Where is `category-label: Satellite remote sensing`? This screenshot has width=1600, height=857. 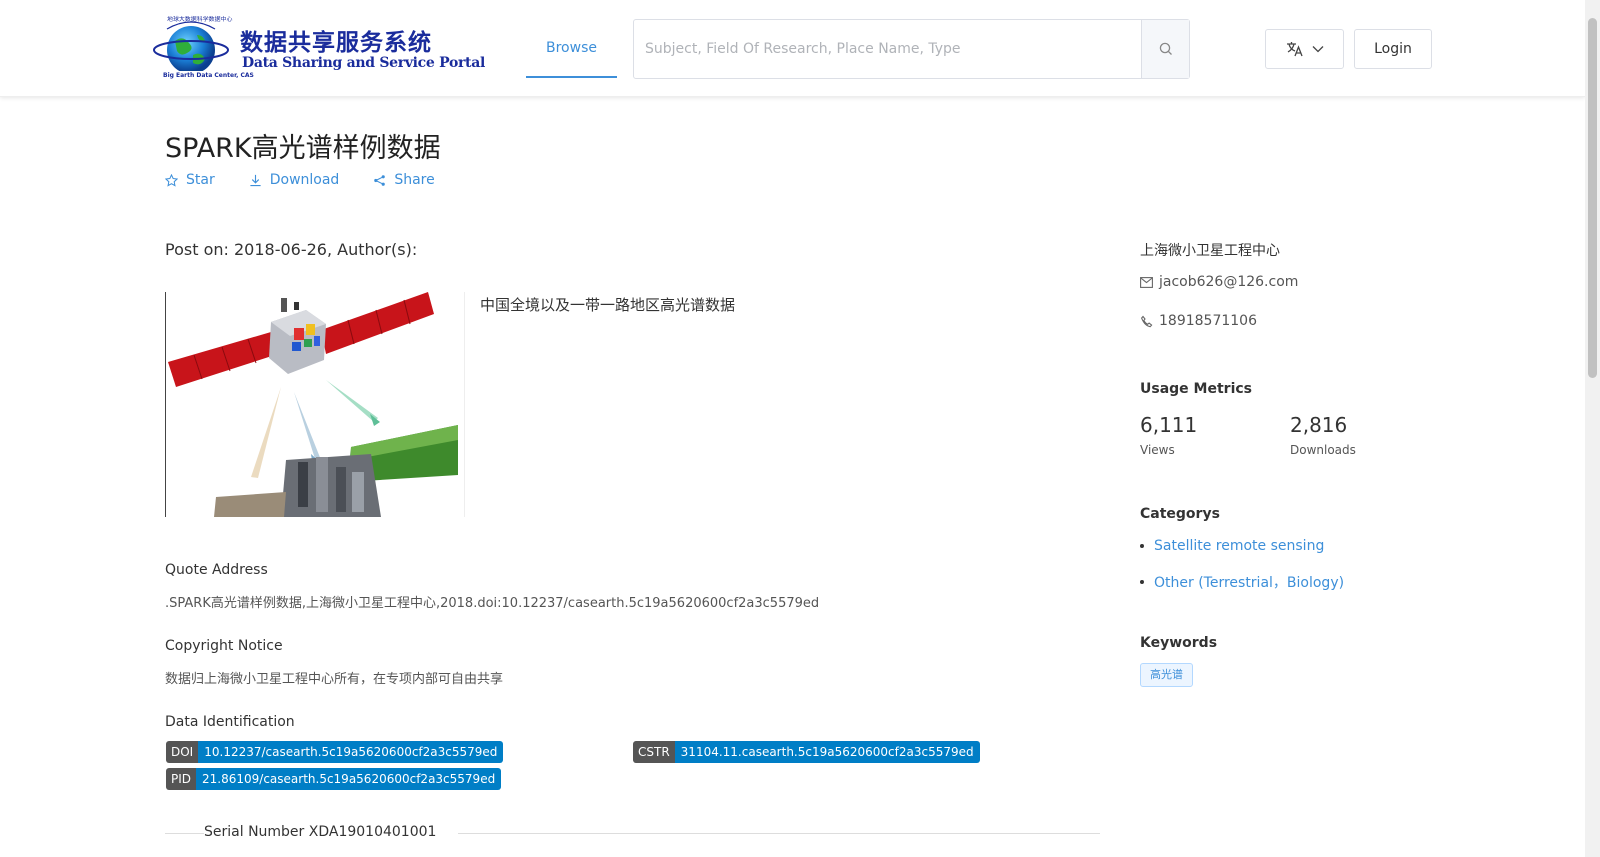 category-label: Satellite remote sensing is located at coordinates (1239, 546).